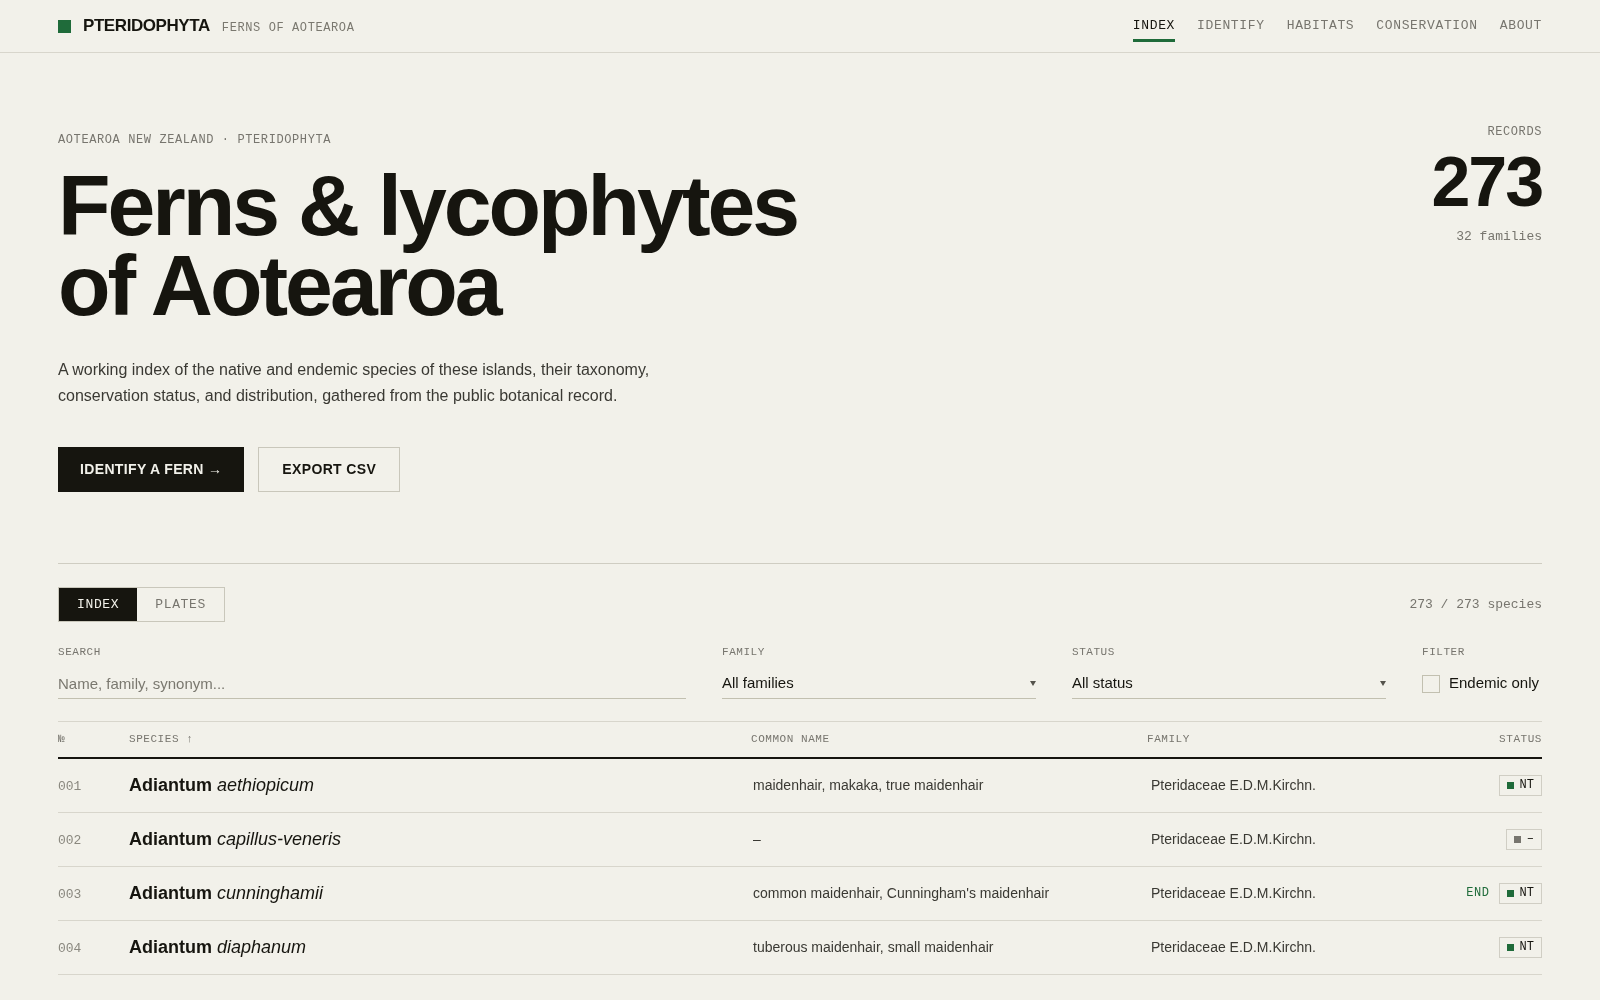 The image size is (1600, 1000). What do you see at coordinates (70, 948) in the screenshot?
I see `row-number: 004` at bounding box center [70, 948].